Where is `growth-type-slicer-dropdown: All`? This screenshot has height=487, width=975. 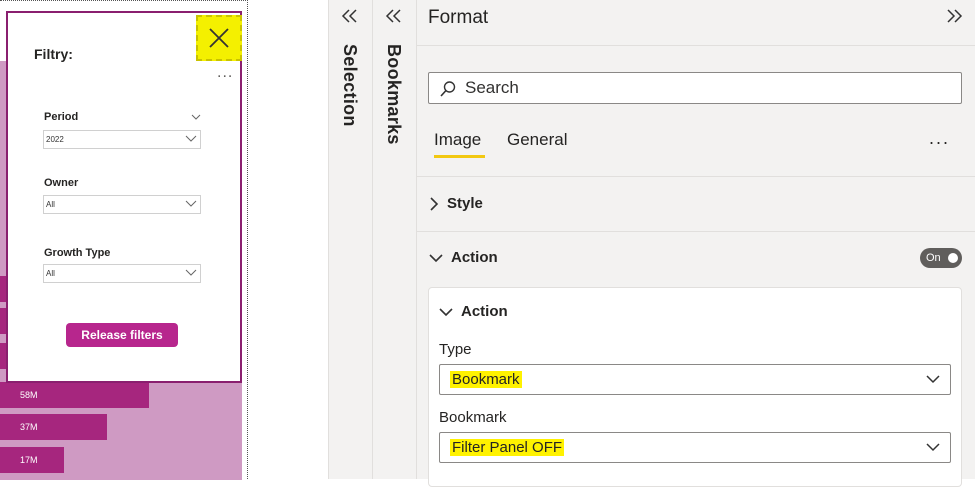
growth-type-slicer-dropdown: All is located at coordinates (122, 273).